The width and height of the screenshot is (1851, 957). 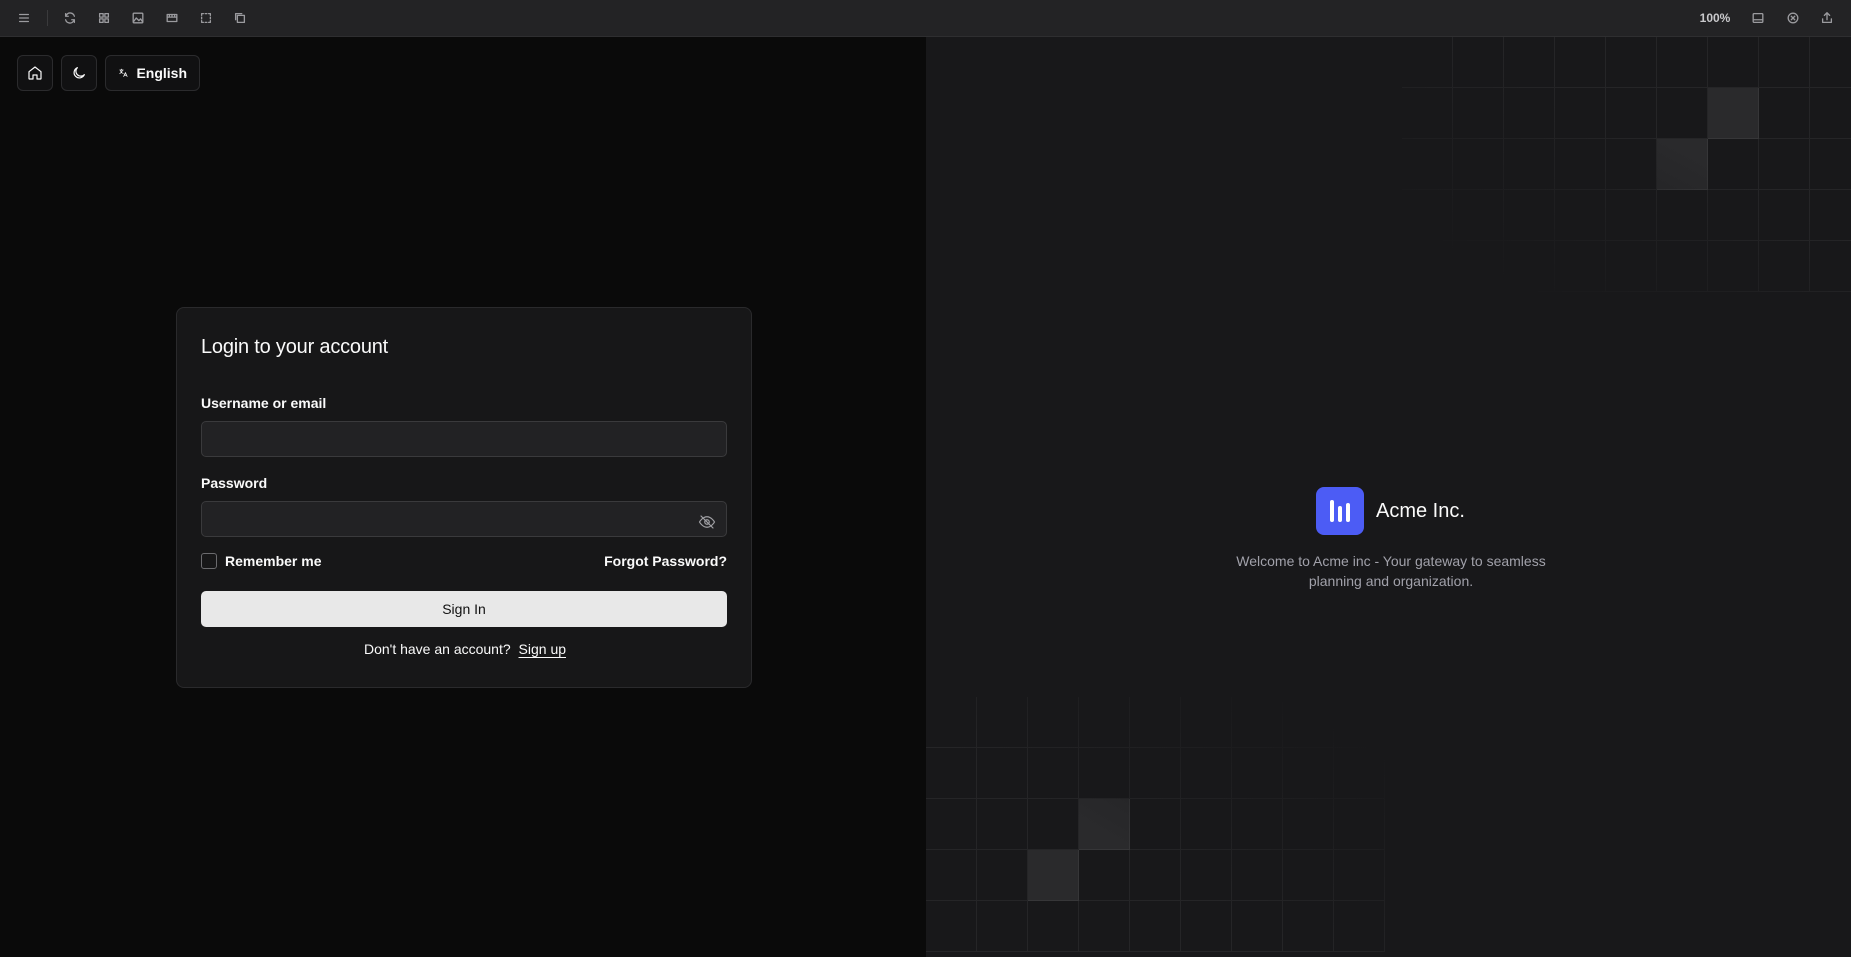 I want to click on remember-me-checkbox, so click(x=209, y=561).